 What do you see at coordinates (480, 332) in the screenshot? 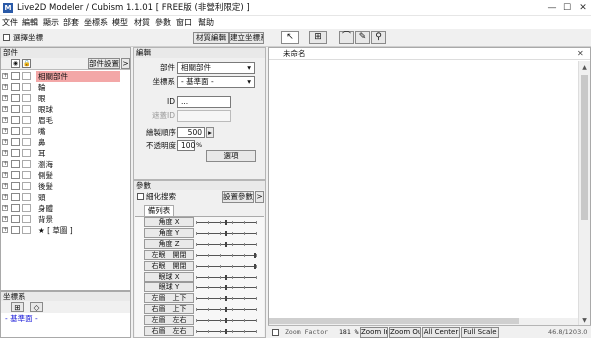
I see `full-scale-button: Full Scale` at bounding box center [480, 332].